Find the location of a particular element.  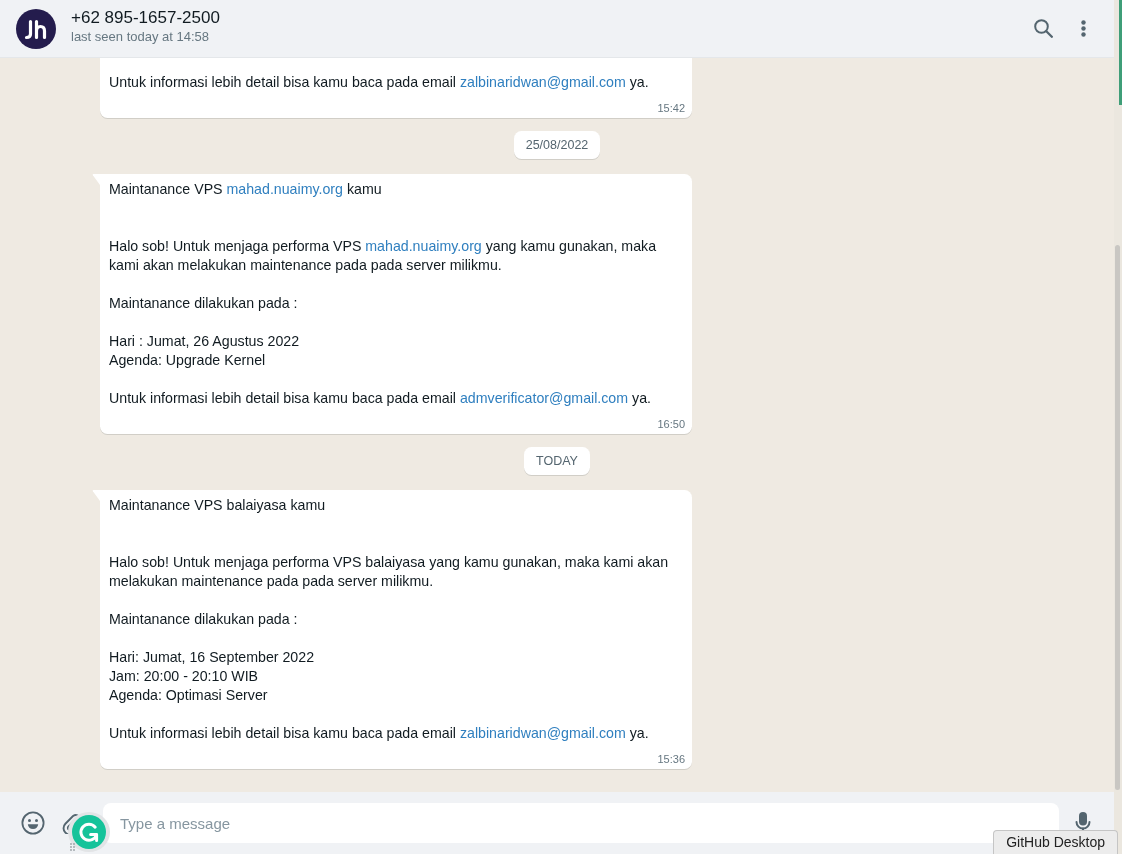

message-title: Maintanance VPS balaiyasa kamu is located at coordinates (218, 505).